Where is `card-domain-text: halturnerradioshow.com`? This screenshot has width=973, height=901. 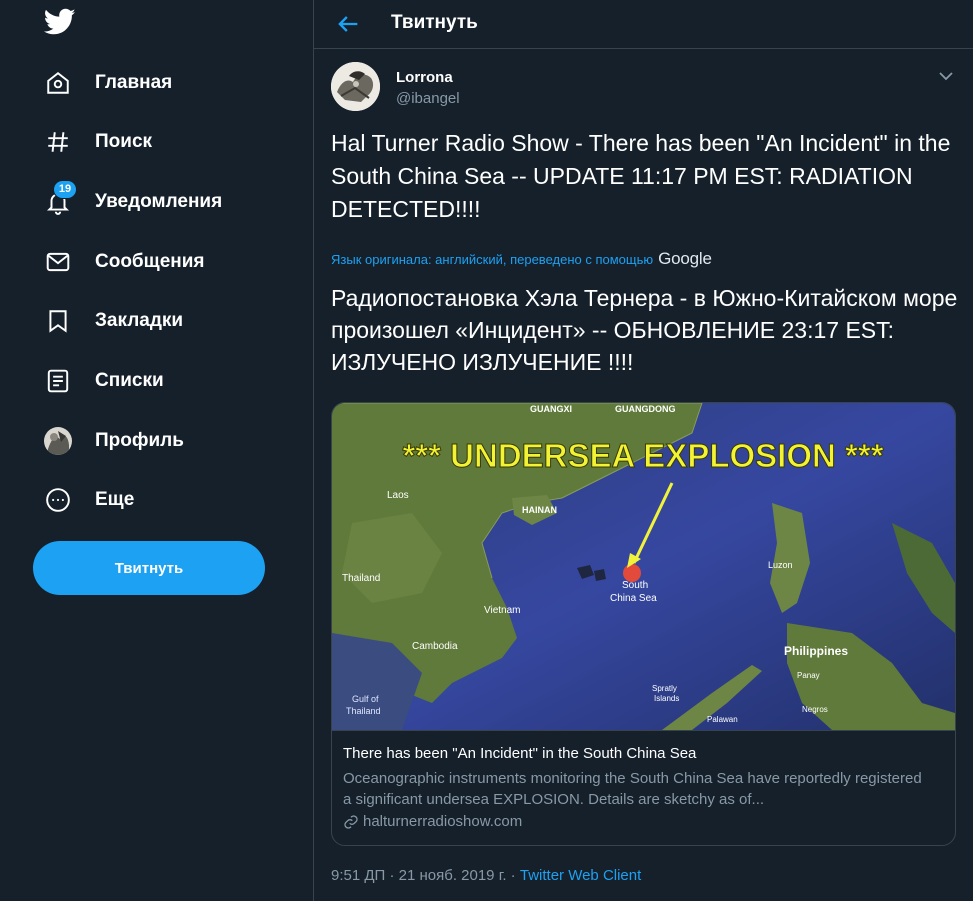
card-domain-text: halturnerradioshow.com is located at coordinates (443, 821).